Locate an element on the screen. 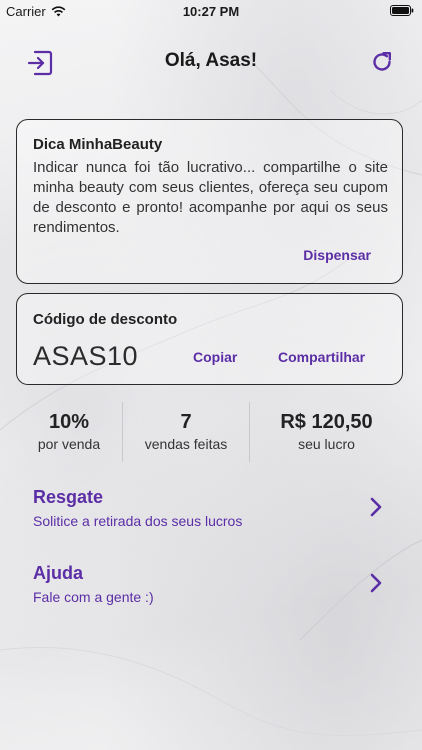 This screenshot has width=422, height=750. menu-item-ajuda: Ajuda Fale com a gente :) is located at coordinates (211, 586).